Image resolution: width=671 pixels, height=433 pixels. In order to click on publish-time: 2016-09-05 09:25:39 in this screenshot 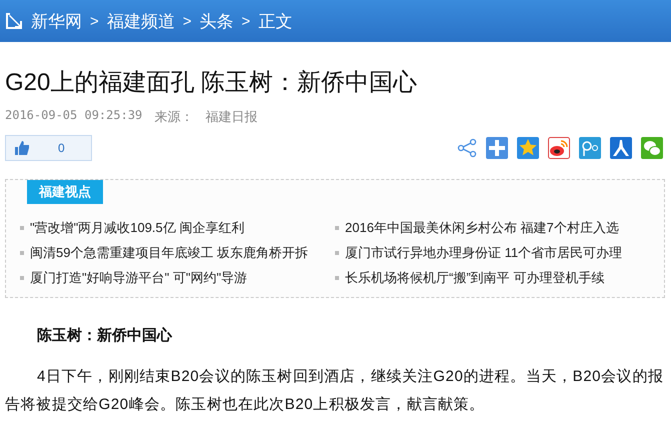, I will do `click(73, 116)`.